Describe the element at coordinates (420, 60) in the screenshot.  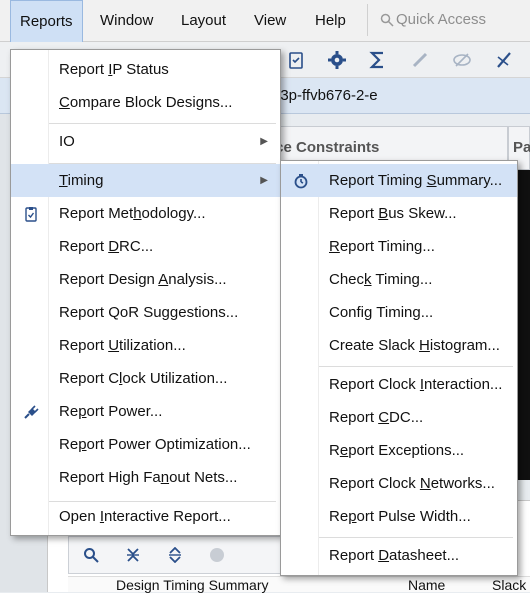
I see `probe-icon` at that location.